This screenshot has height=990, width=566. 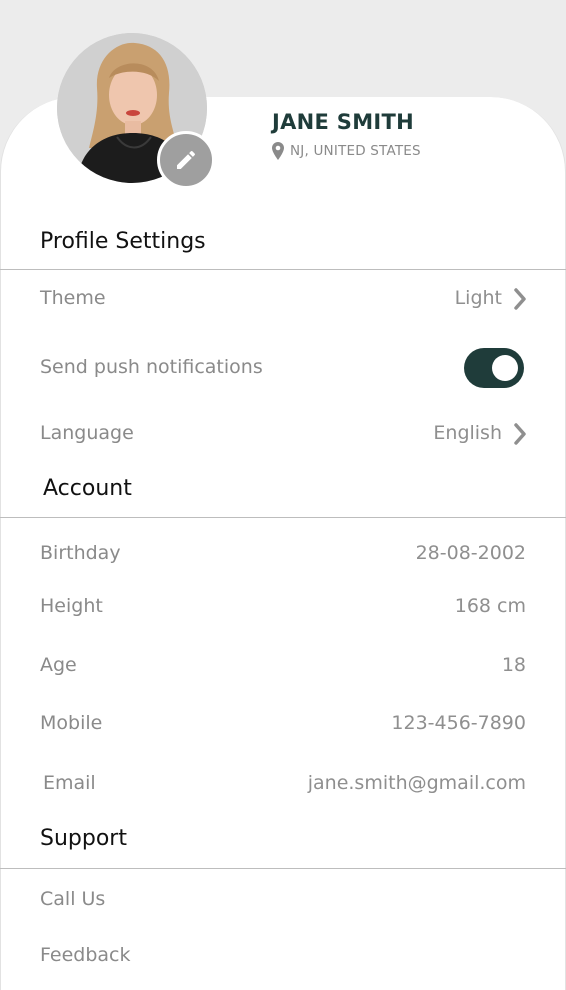 I want to click on language-label: Language, so click(x=87, y=433).